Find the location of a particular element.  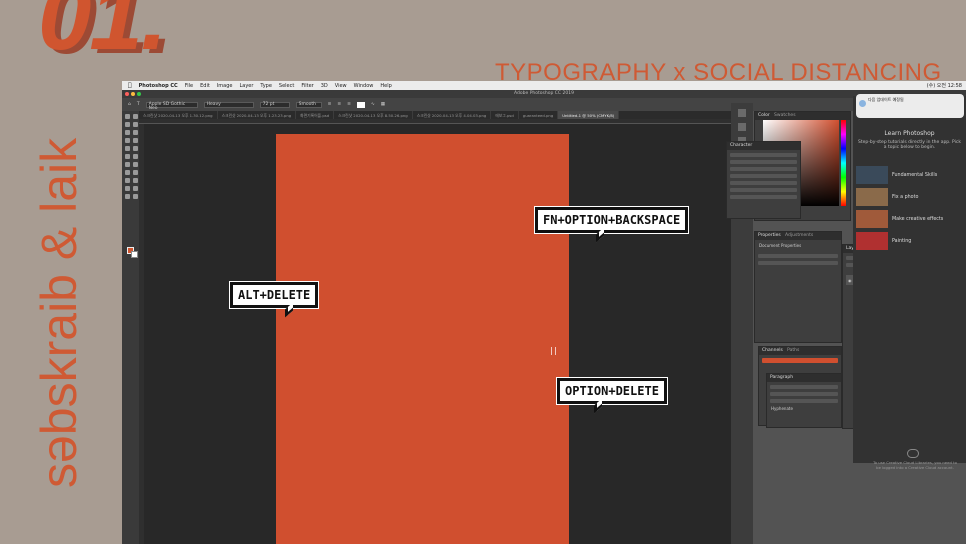

character-scale-field is located at coordinates (763, 183).